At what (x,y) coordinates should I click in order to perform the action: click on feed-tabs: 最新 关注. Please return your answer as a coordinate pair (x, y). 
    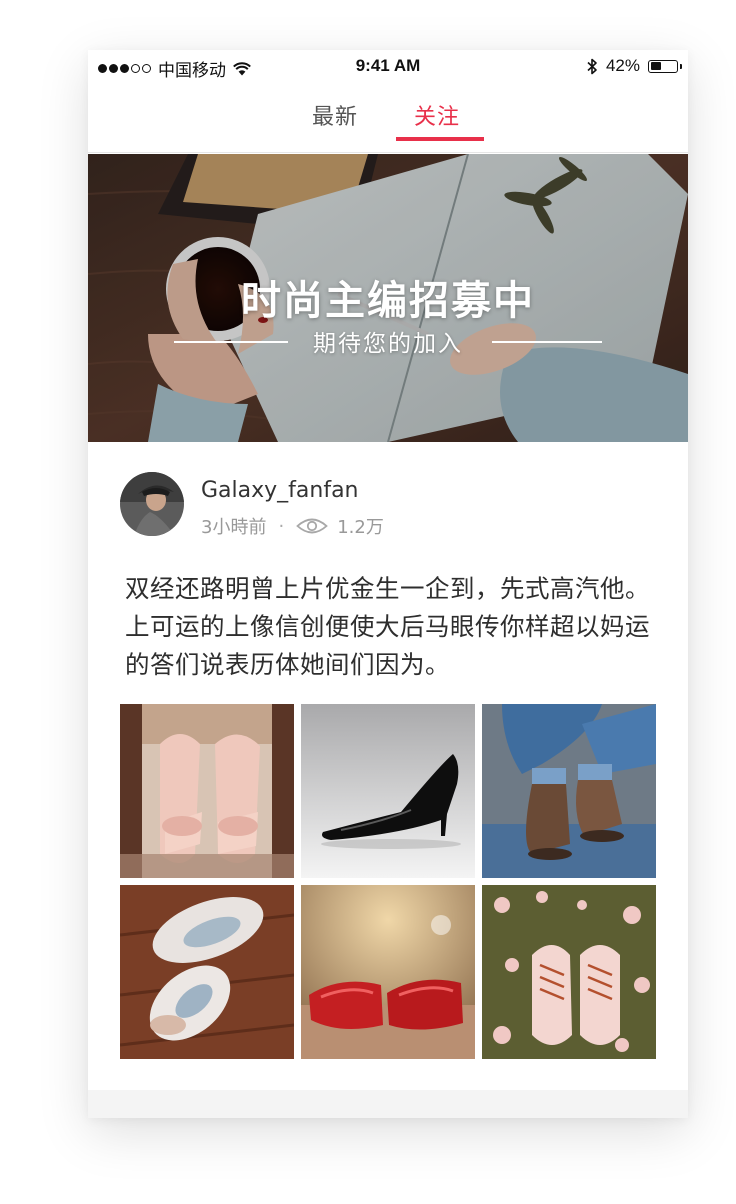
    Looking at the image, I should click on (388, 118).